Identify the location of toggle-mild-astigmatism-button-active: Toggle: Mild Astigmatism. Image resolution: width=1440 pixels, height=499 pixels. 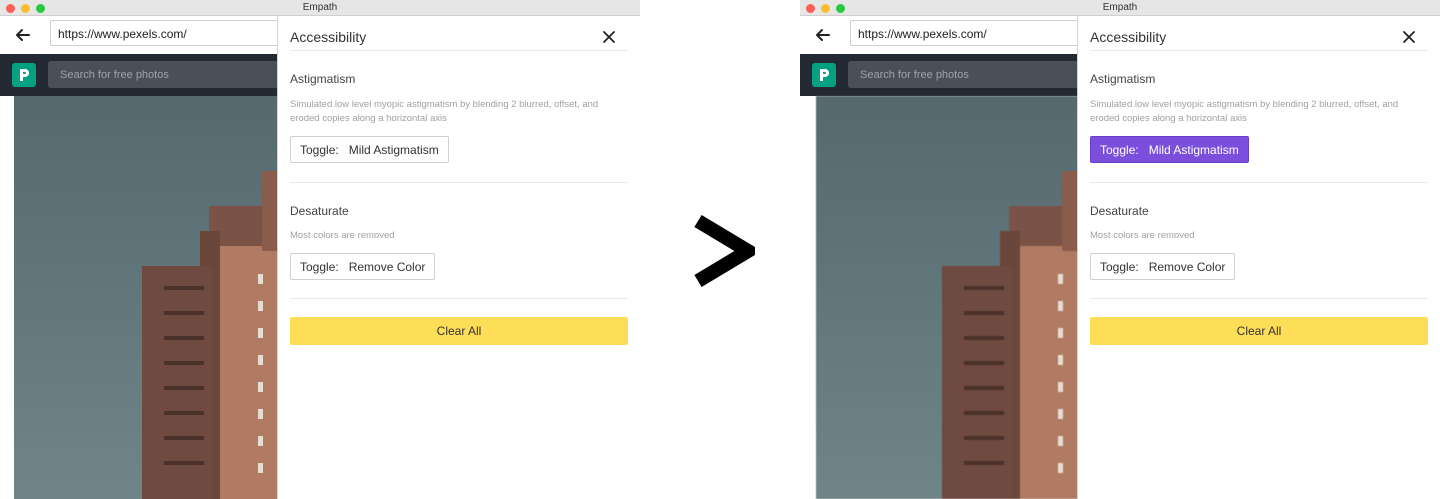
(1169, 149).